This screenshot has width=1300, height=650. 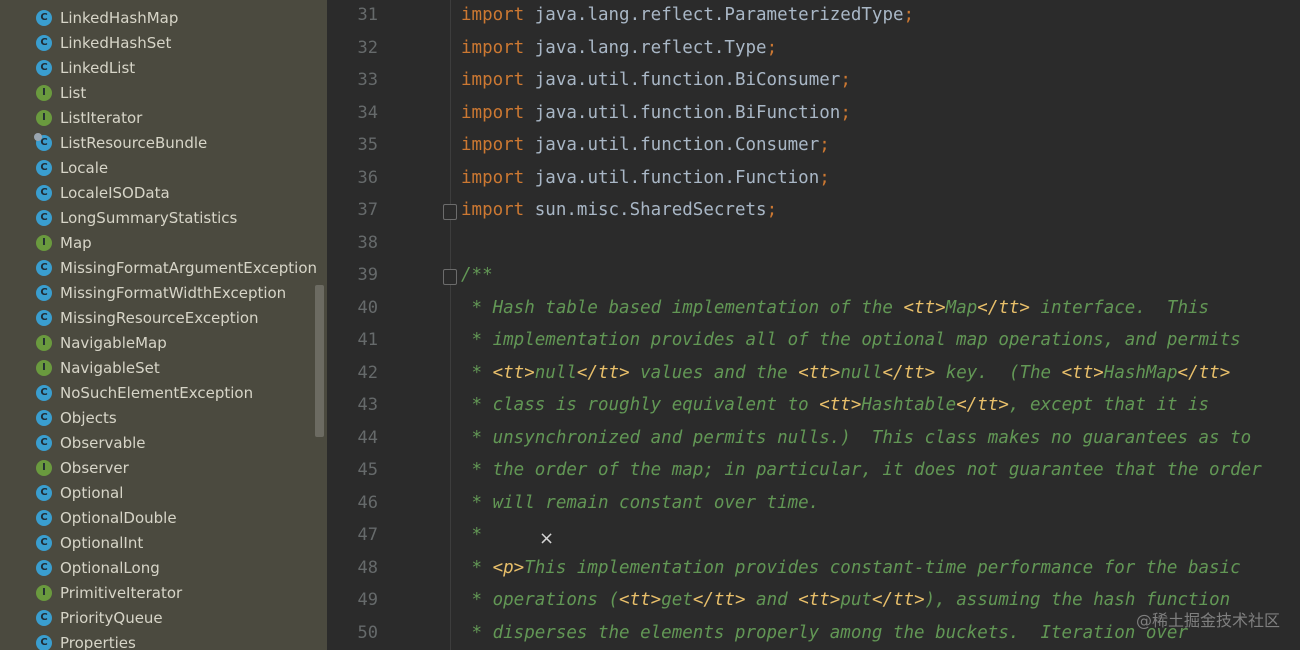 I want to click on code-text: import java.util.function.BiConsumer;, so click(x=656, y=80).